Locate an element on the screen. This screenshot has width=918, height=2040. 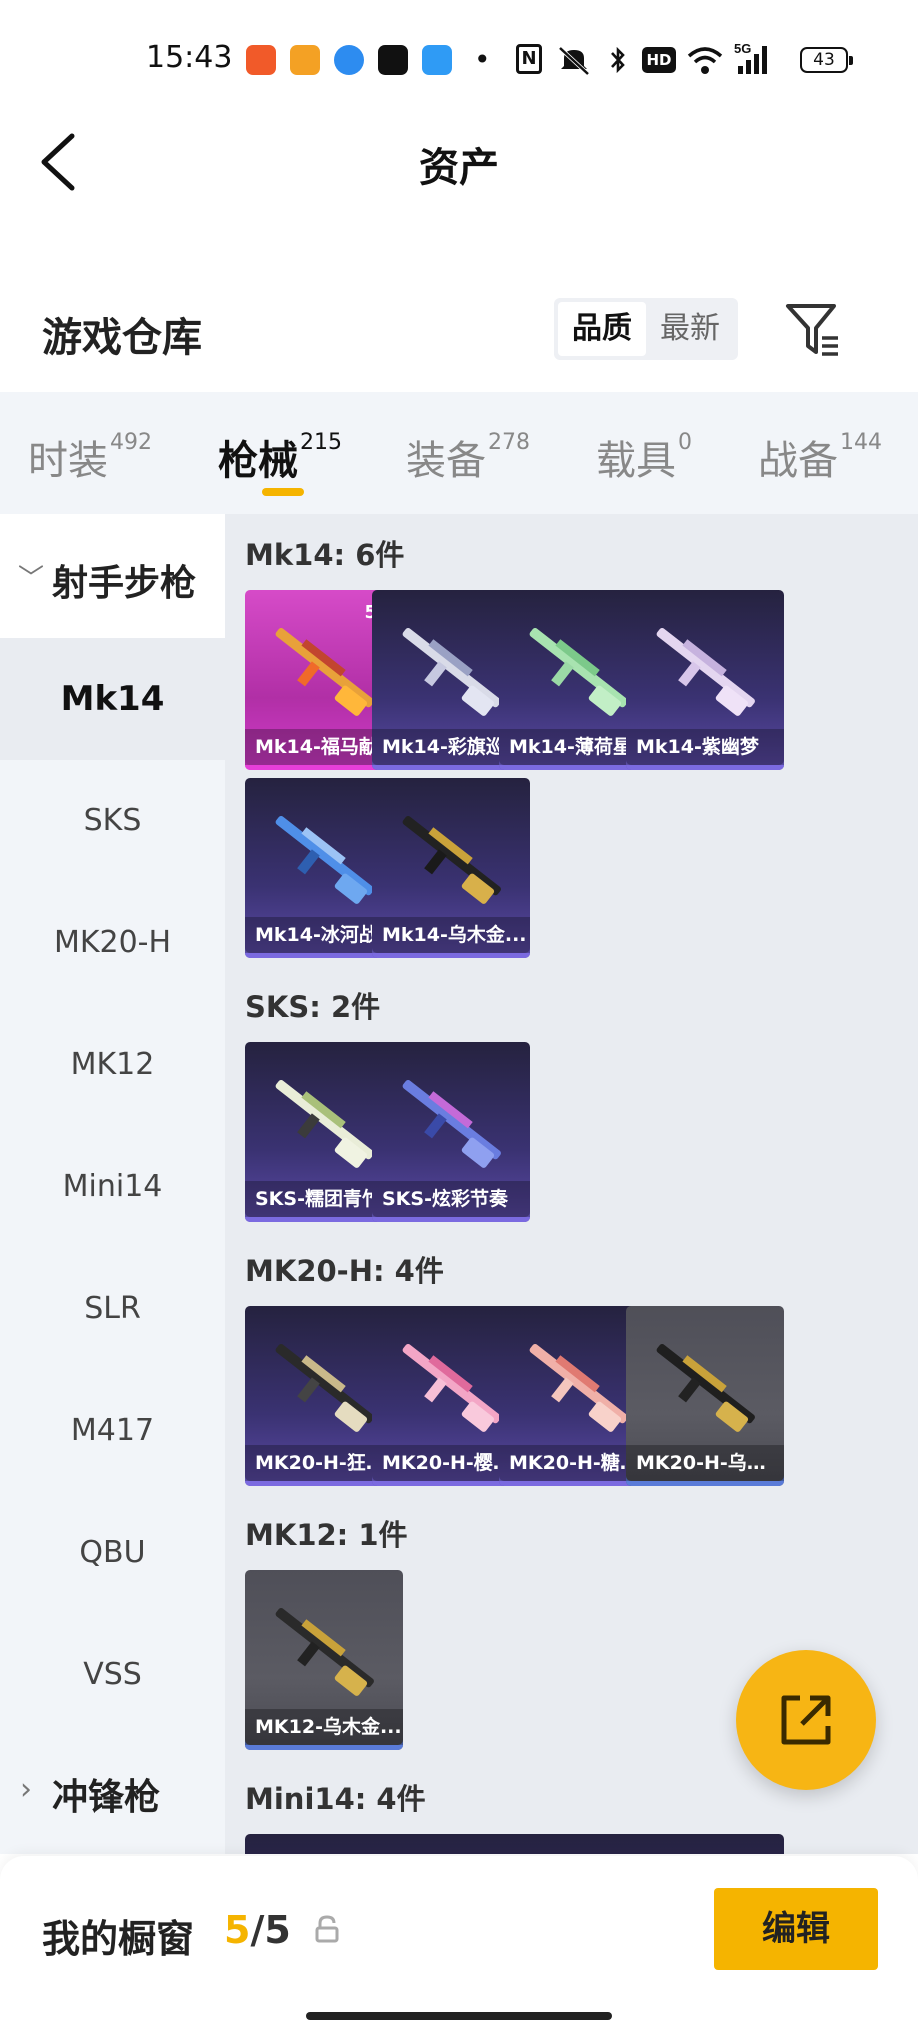
showcase-total: 5 is located at coordinates (277, 1930).